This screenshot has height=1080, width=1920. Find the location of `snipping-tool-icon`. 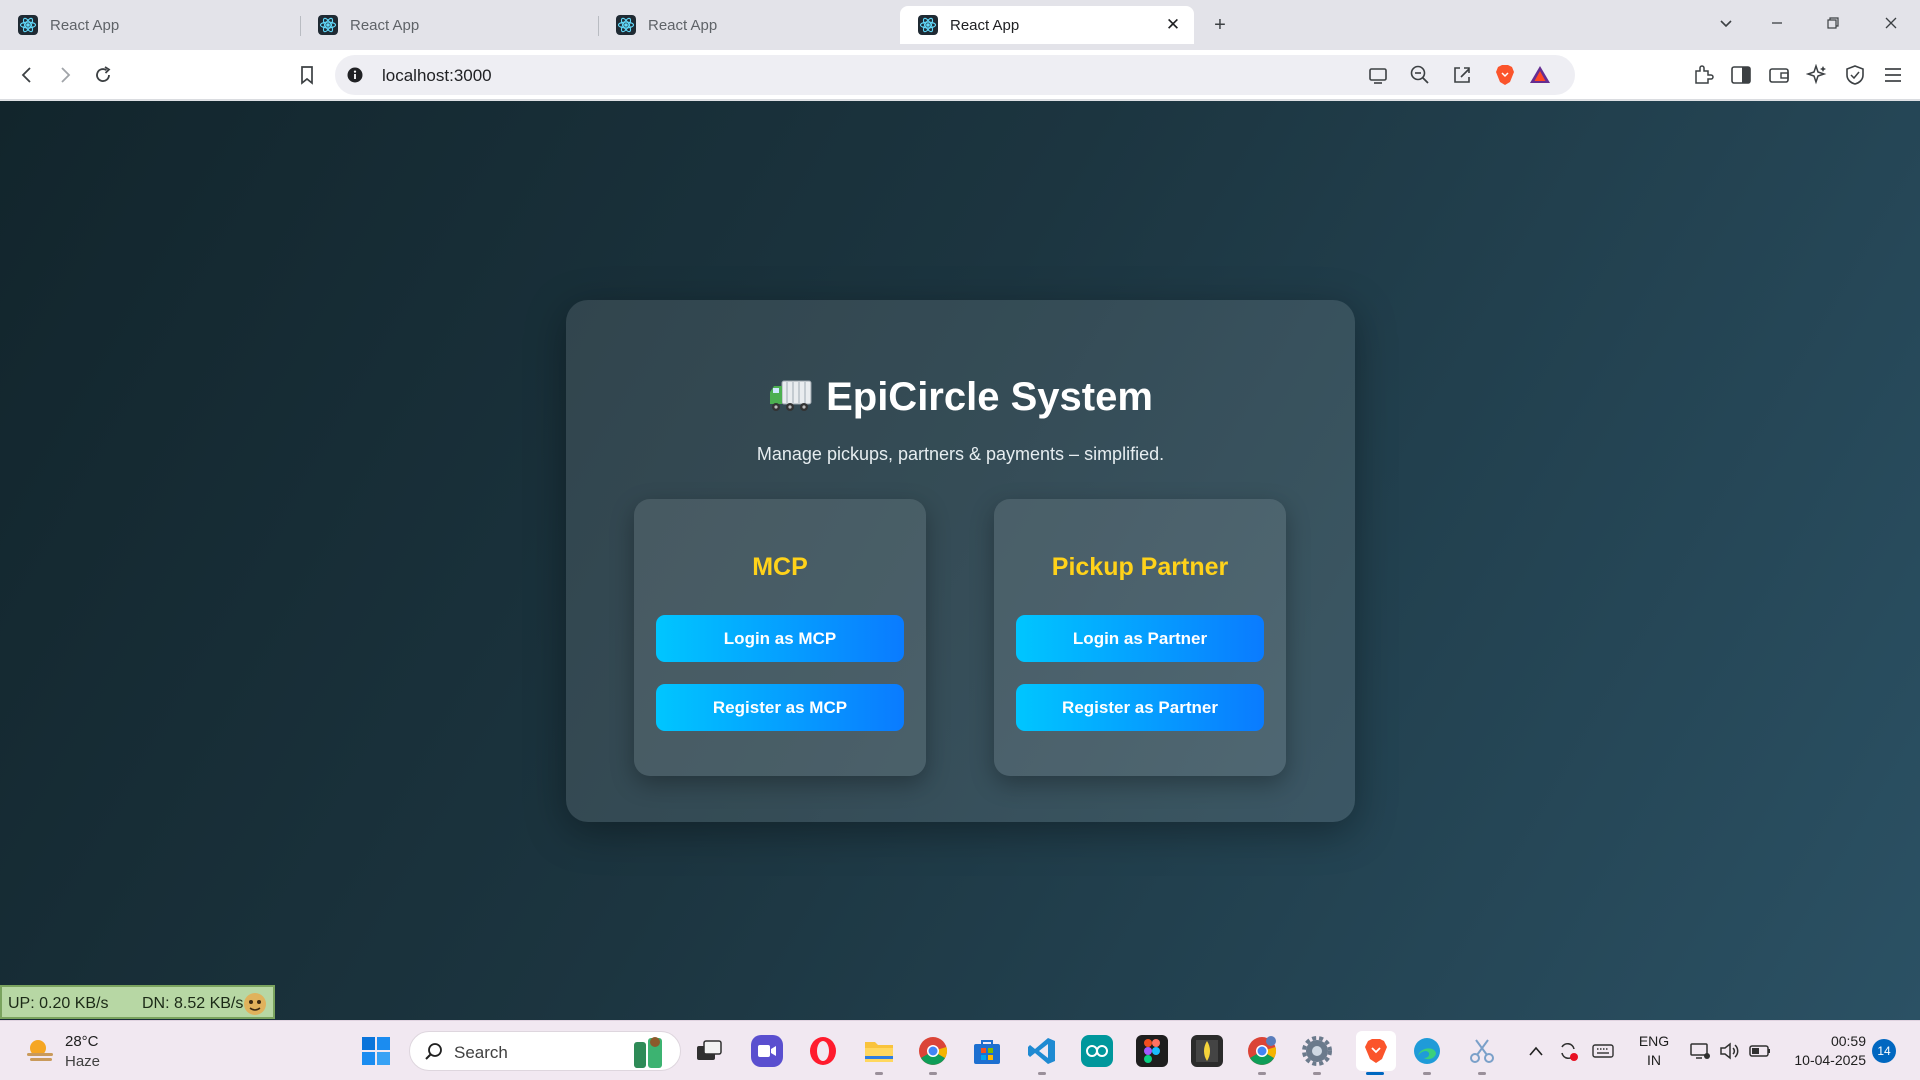

snipping-tool-icon is located at coordinates (1482, 1051).